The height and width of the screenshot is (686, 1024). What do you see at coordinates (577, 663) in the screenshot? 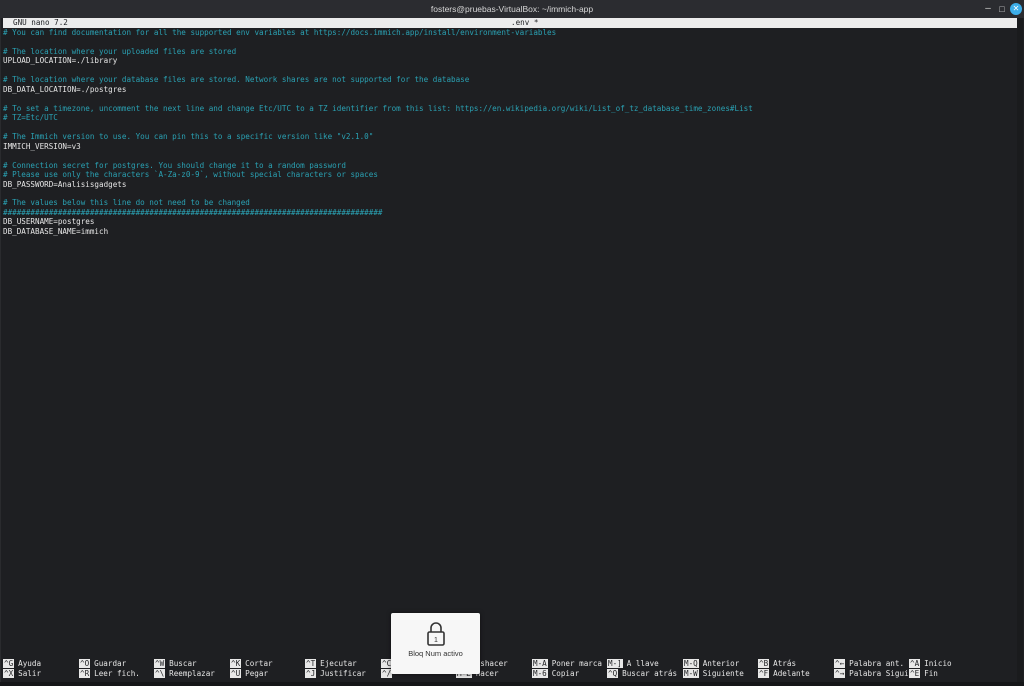
I see `shortcut-label: Poner marca` at bounding box center [577, 663].